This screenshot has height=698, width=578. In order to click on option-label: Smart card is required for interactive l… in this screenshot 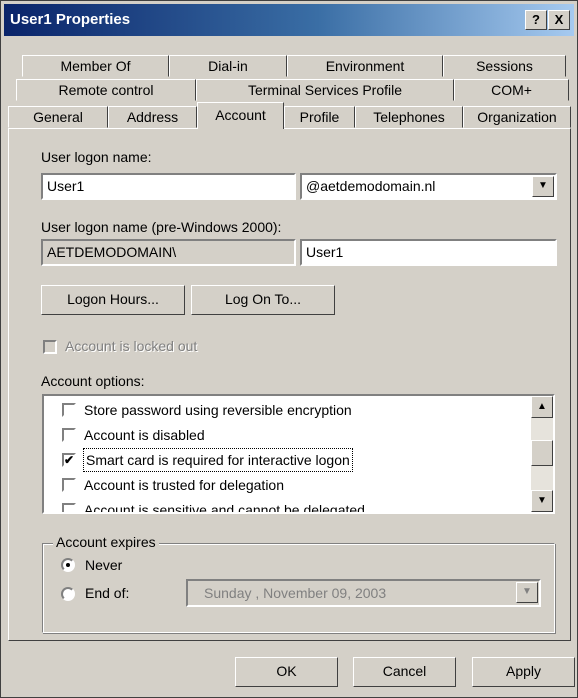, I will do `click(218, 460)`.